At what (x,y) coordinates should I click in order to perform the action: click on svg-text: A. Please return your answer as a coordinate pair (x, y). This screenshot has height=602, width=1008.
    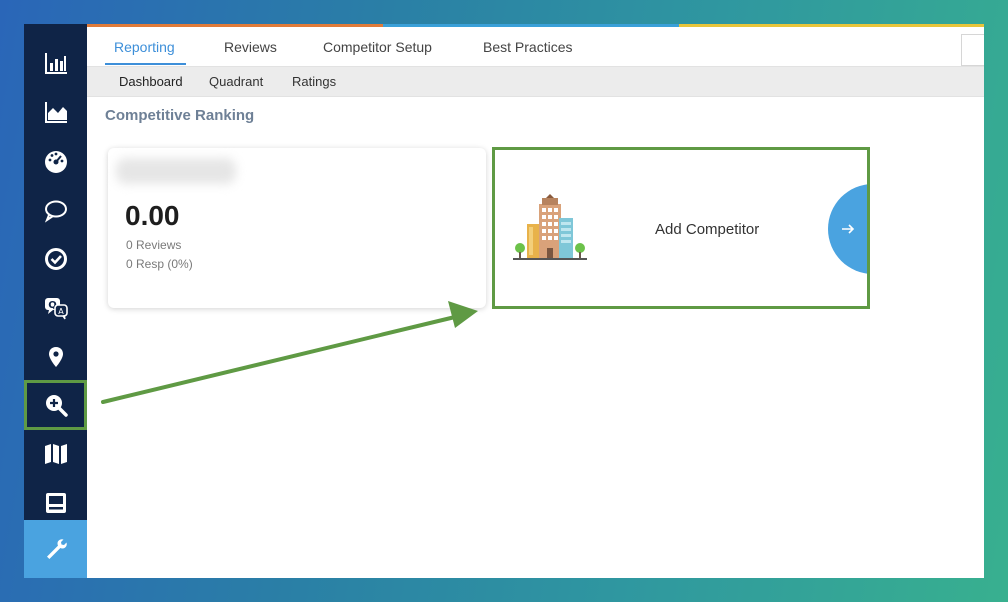
    Looking at the image, I should click on (61, 311).